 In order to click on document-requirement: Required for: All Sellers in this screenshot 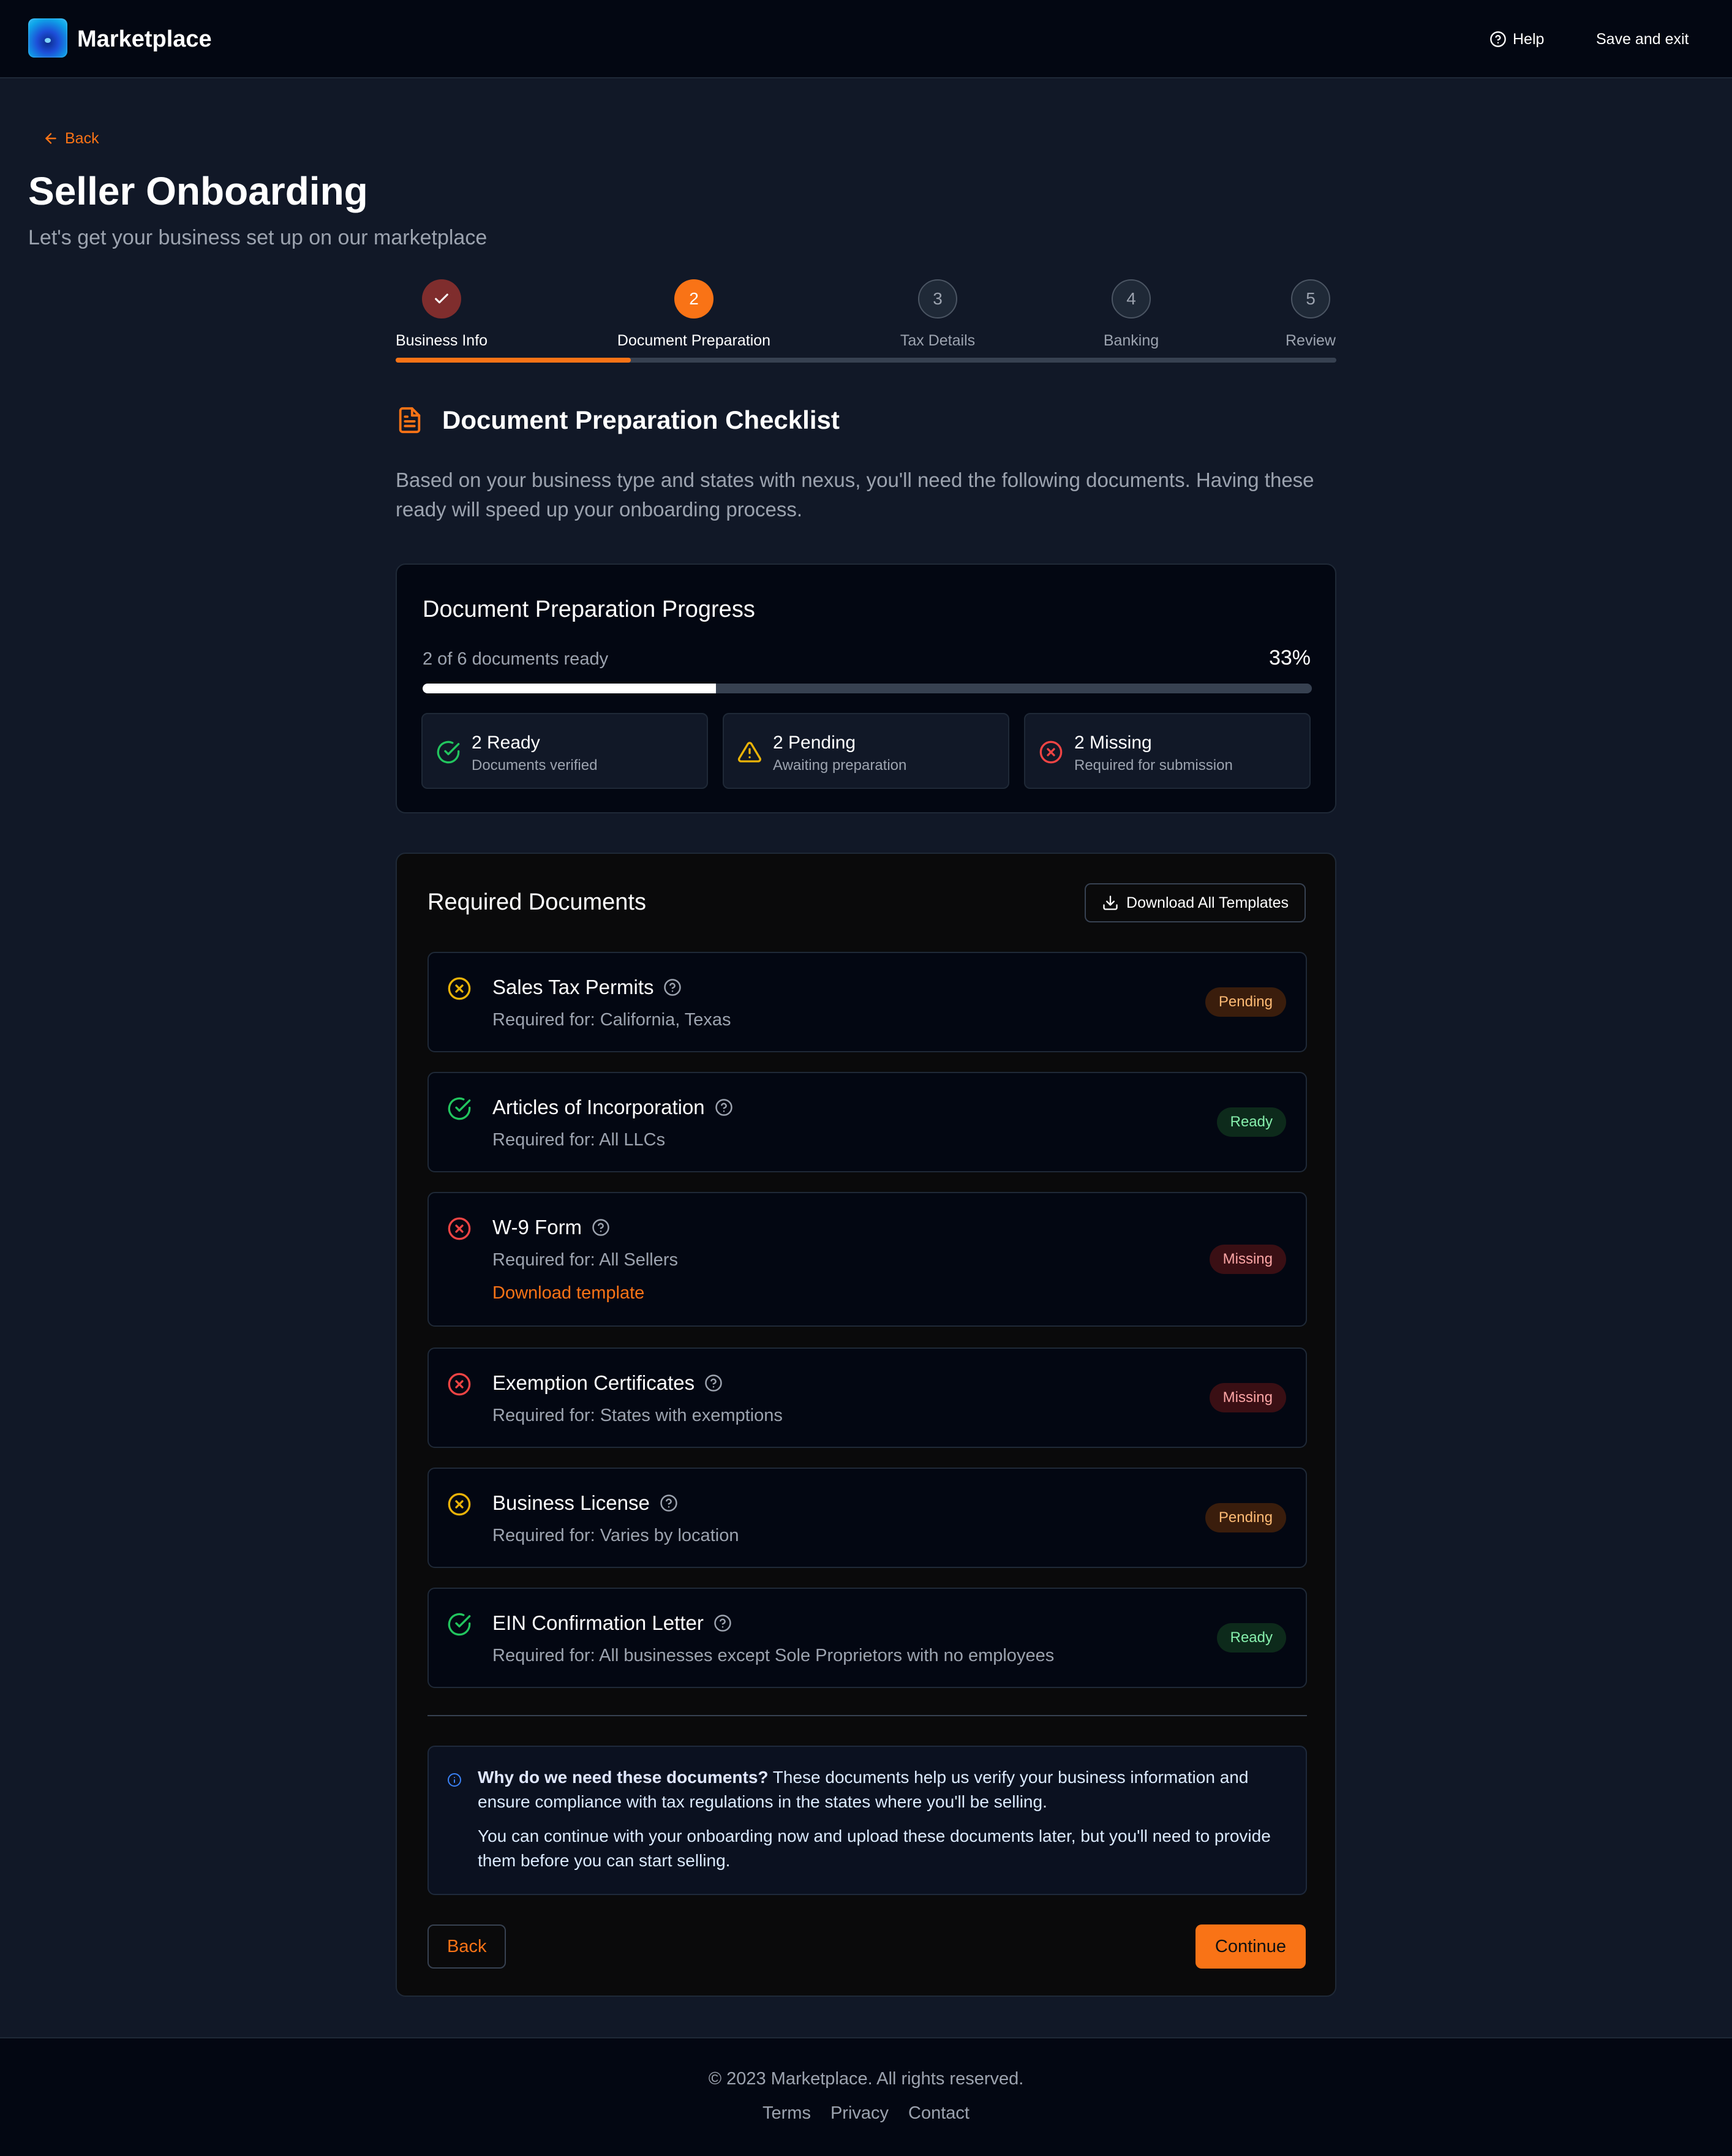, I will do `click(586, 1260)`.